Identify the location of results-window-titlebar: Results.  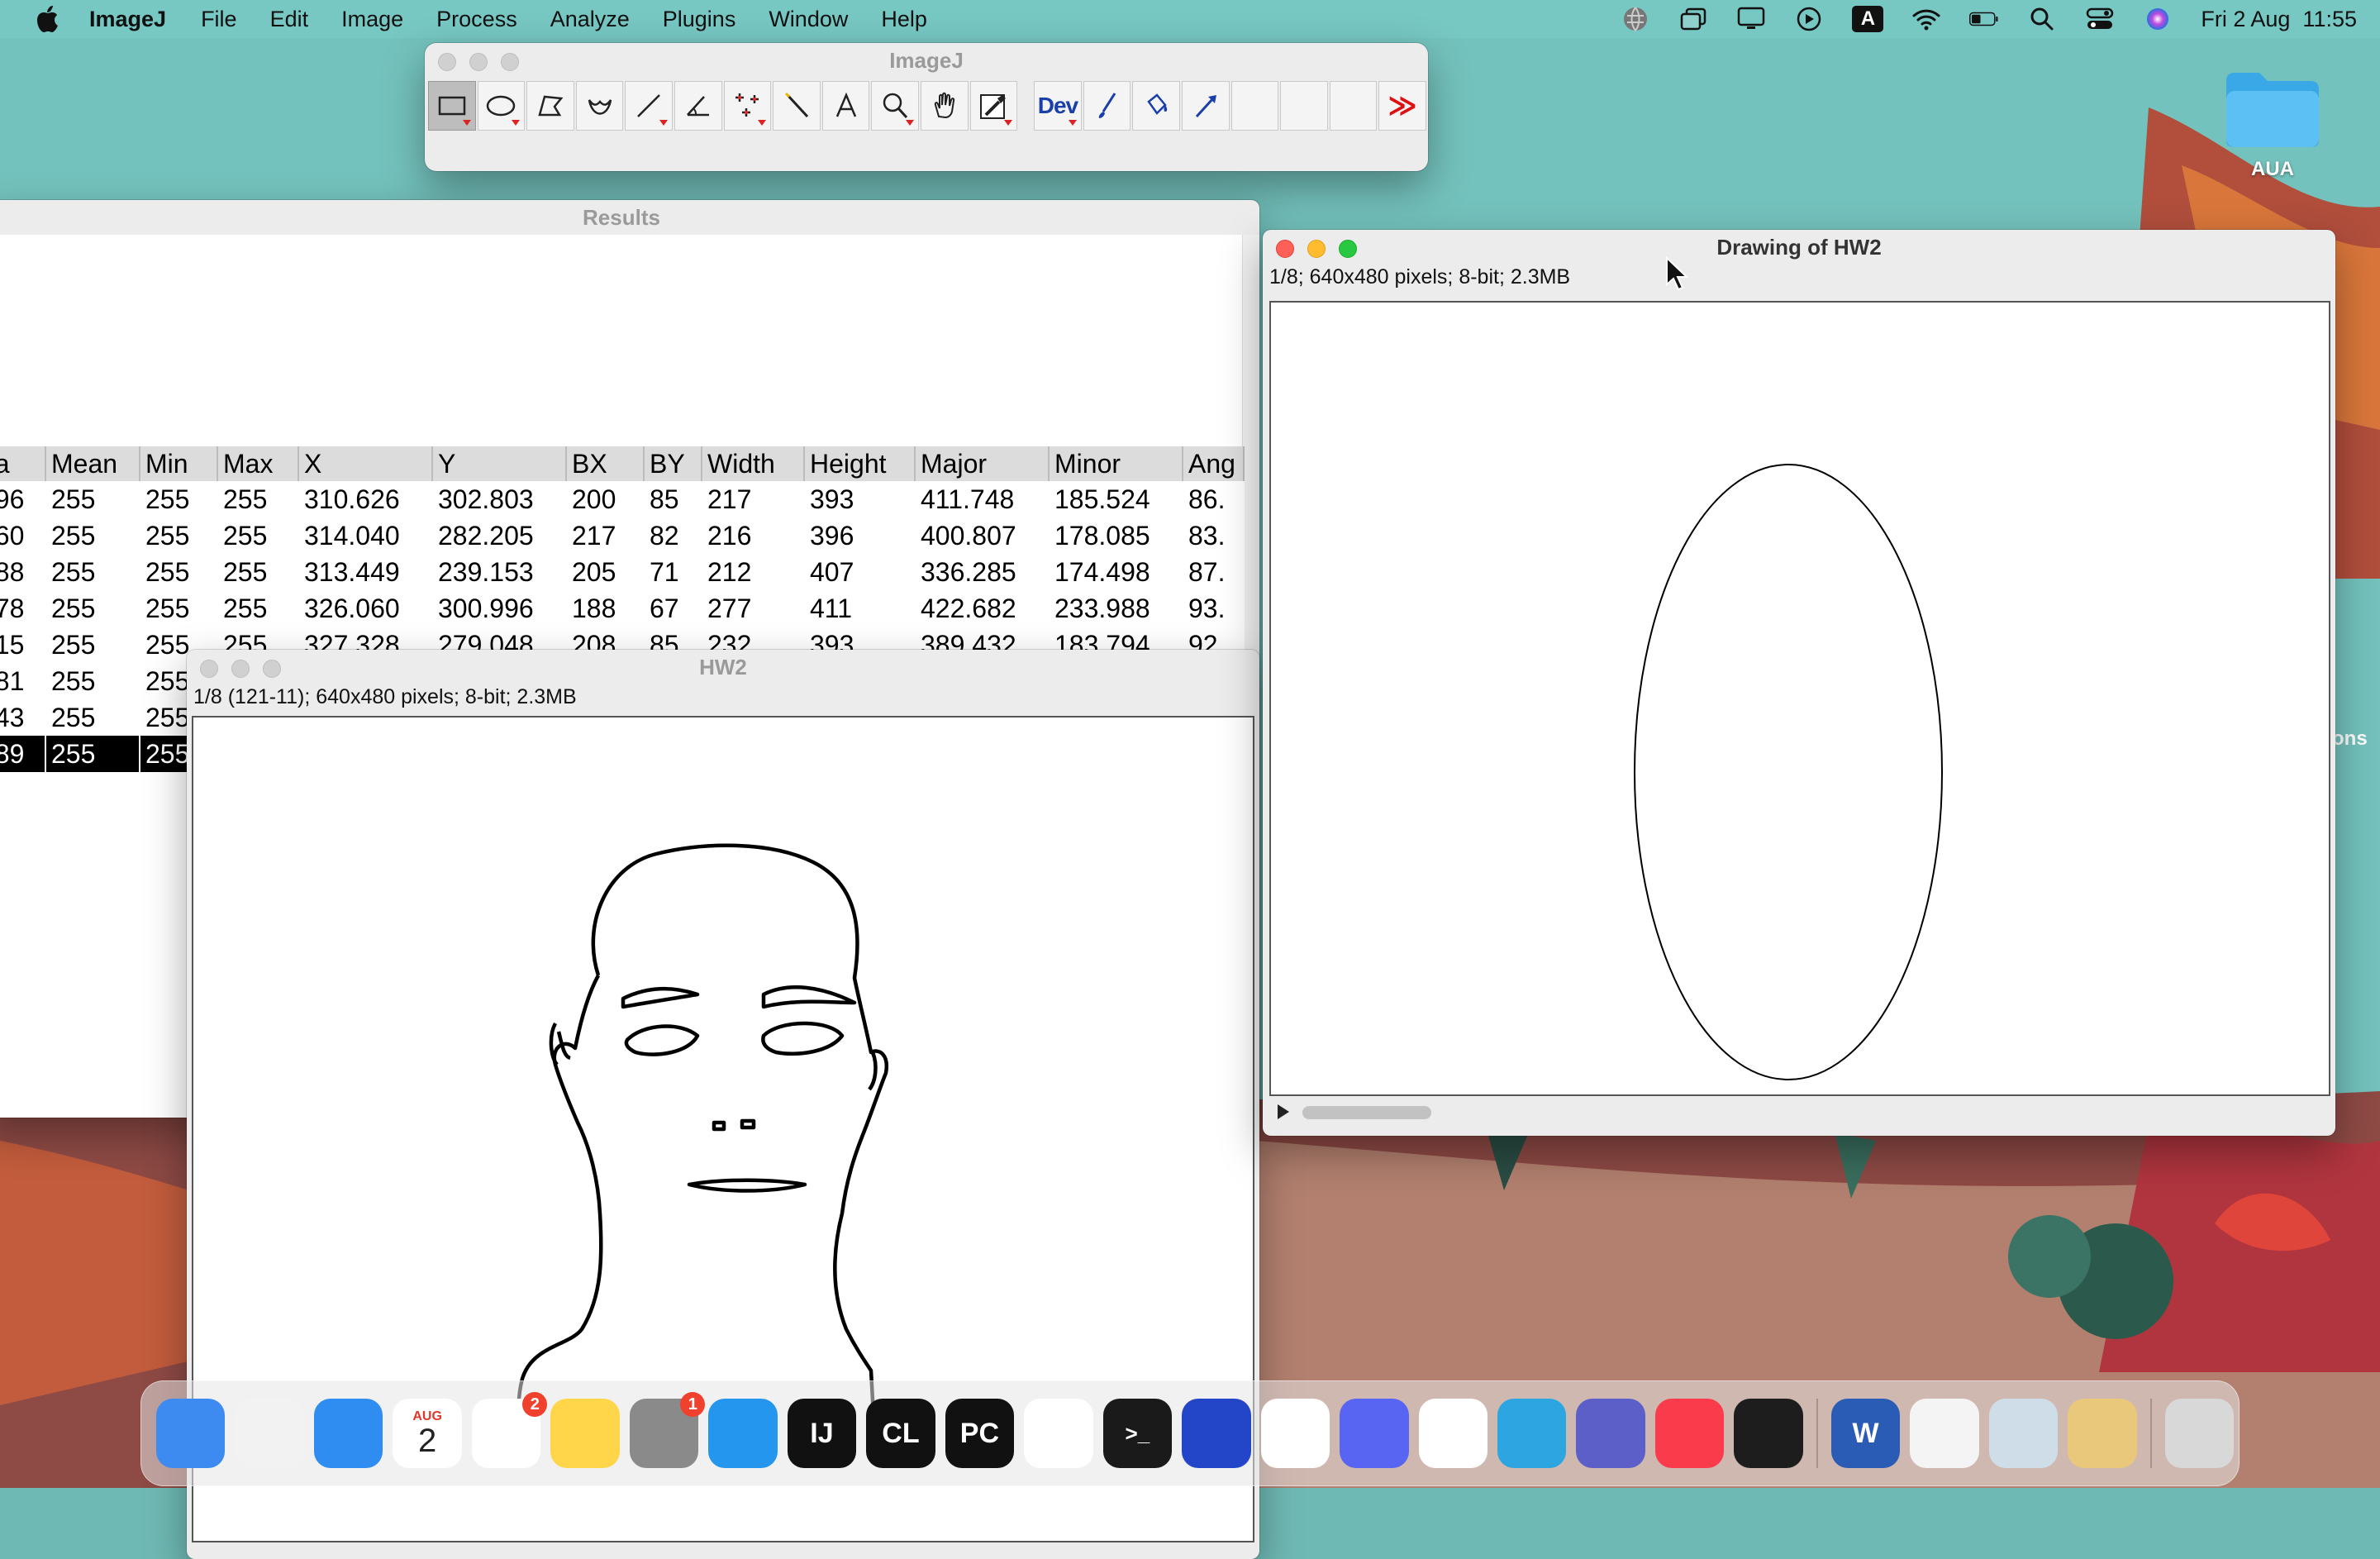
(629, 217).